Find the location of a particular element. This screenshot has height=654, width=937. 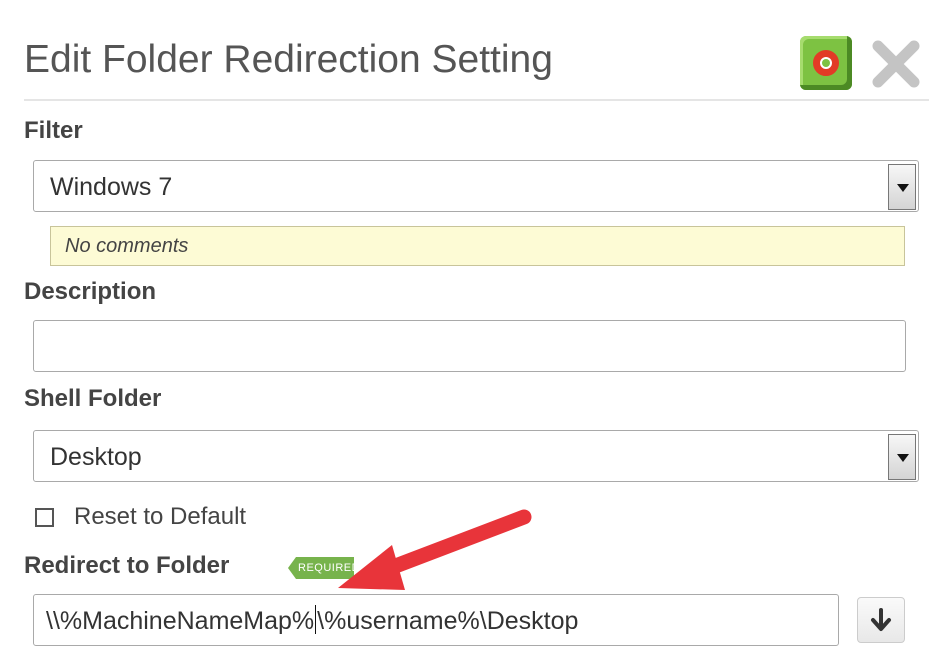

reset-checkbox is located at coordinates (44, 517).